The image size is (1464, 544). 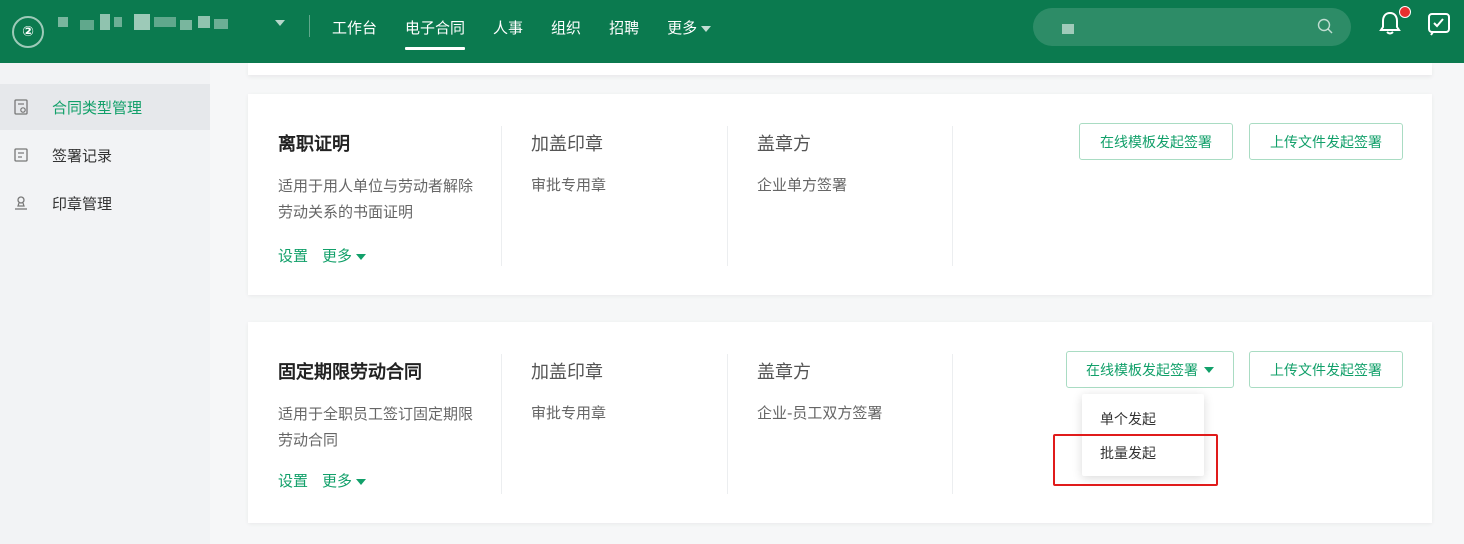 I want to click on previous-card, so click(x=840, y=69).